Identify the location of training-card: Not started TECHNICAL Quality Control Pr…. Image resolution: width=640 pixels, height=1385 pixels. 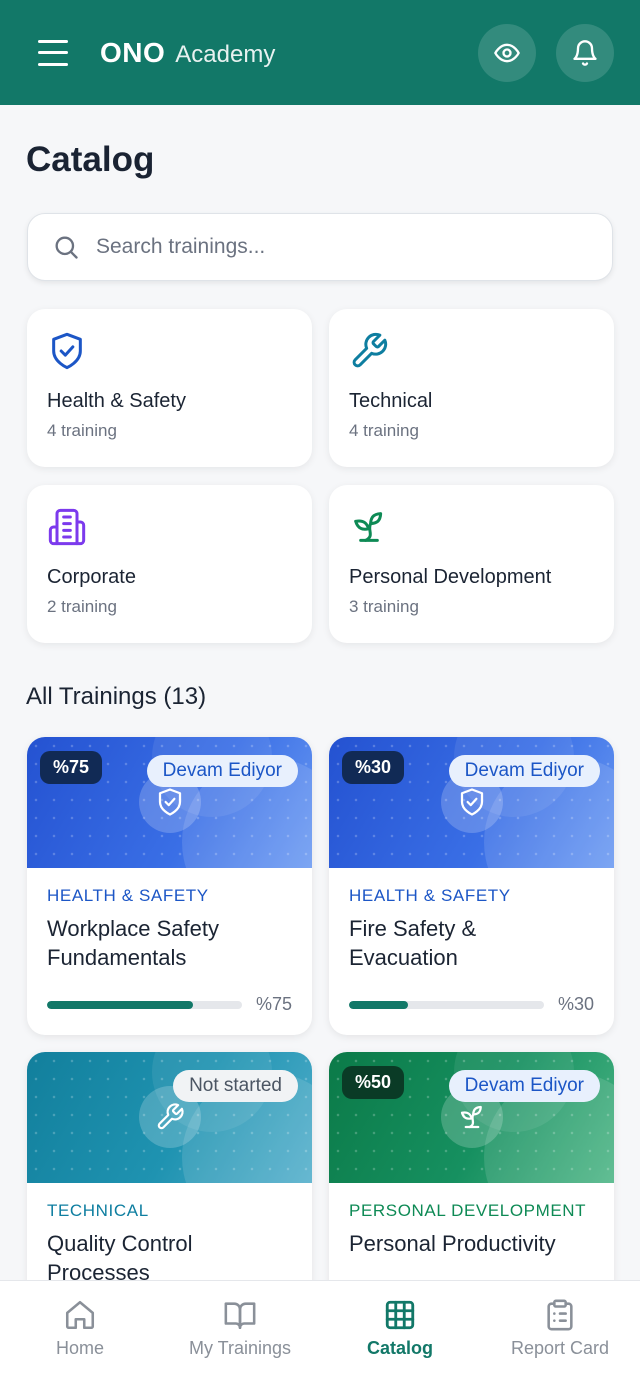
(169, 1166).